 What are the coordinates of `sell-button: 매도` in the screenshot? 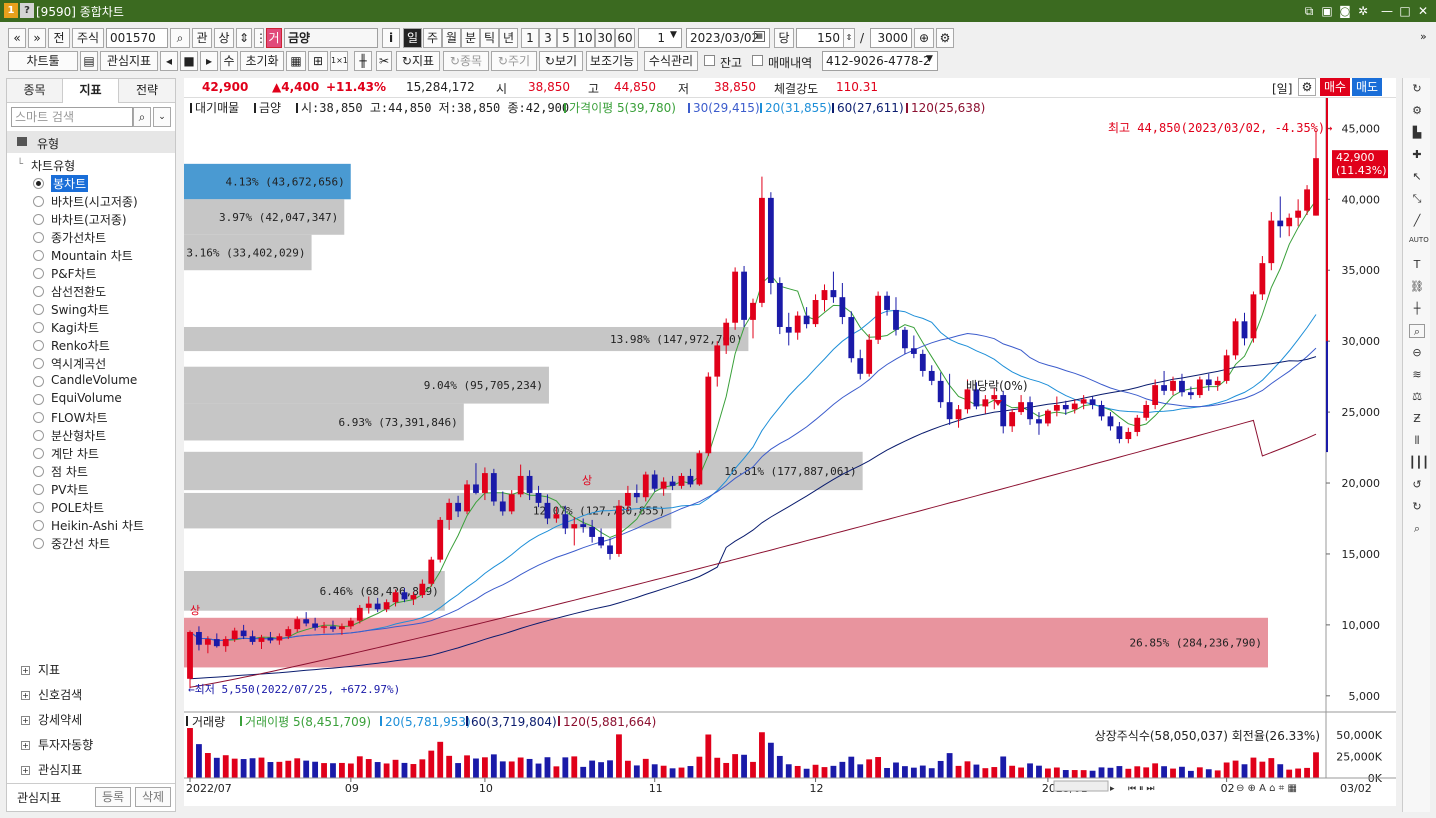 It's located at (1367, 87).